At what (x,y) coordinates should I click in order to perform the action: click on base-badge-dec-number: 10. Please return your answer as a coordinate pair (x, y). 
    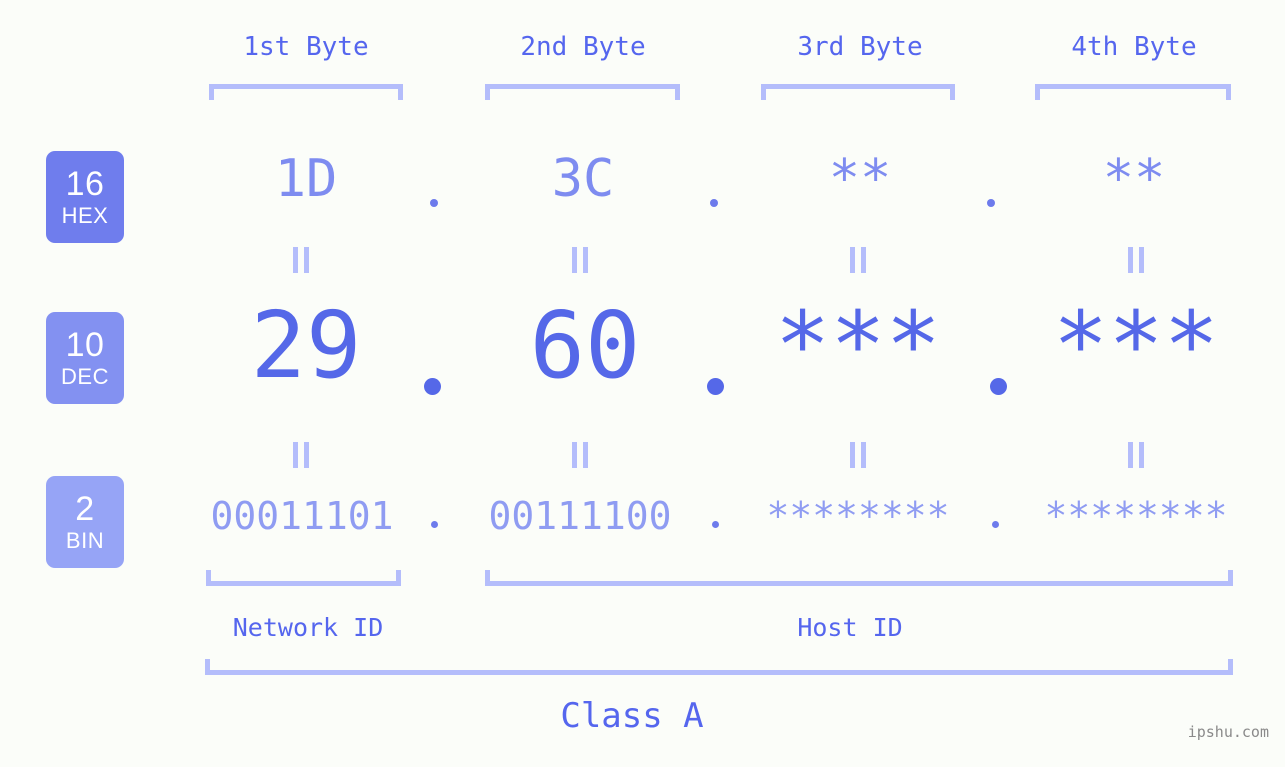
    Looking at the image, I should click on (85, 345).